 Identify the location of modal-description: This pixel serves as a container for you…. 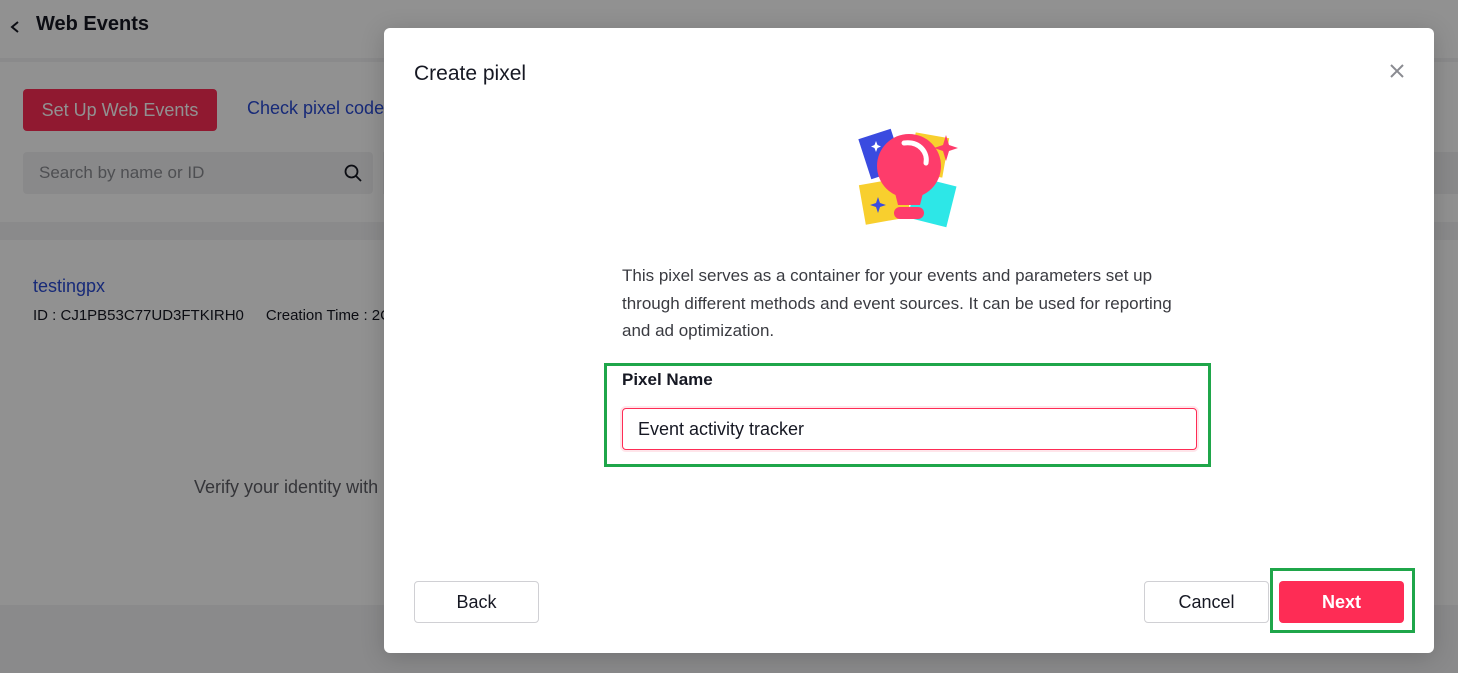
(897, 303).